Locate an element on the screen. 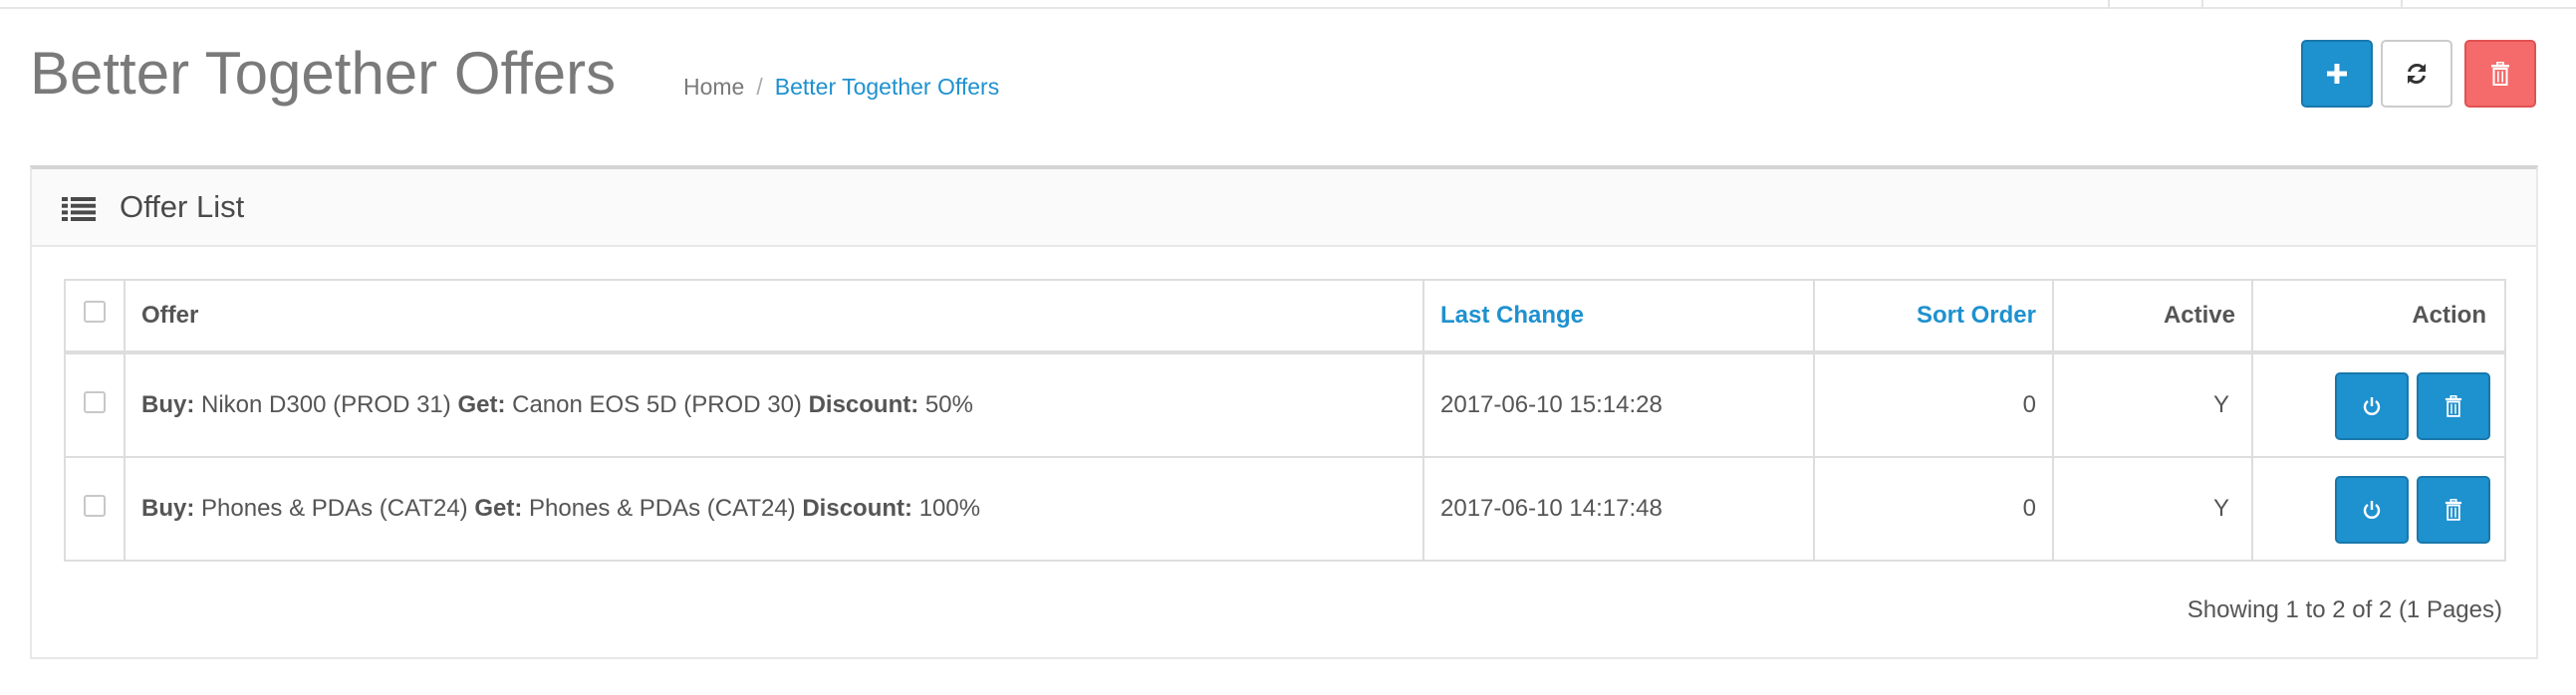 This screenshot has width=2576, height=695. plus-icon is located at coordinates (2337, 74).